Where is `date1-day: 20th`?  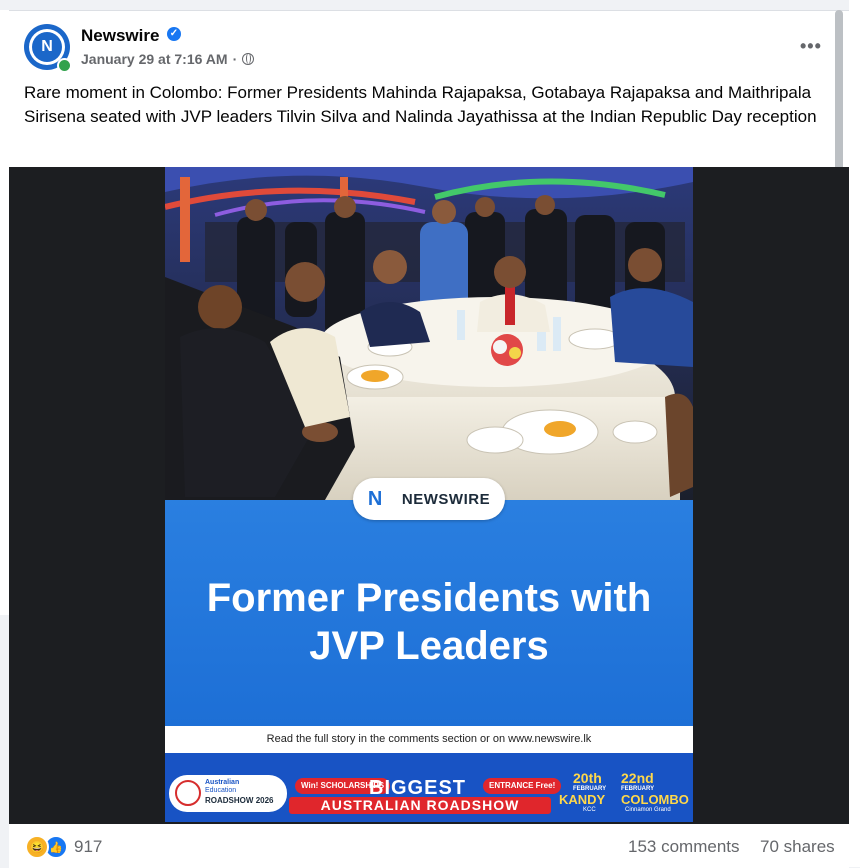
date1-day: 20th is located at coordinates (587, 778).